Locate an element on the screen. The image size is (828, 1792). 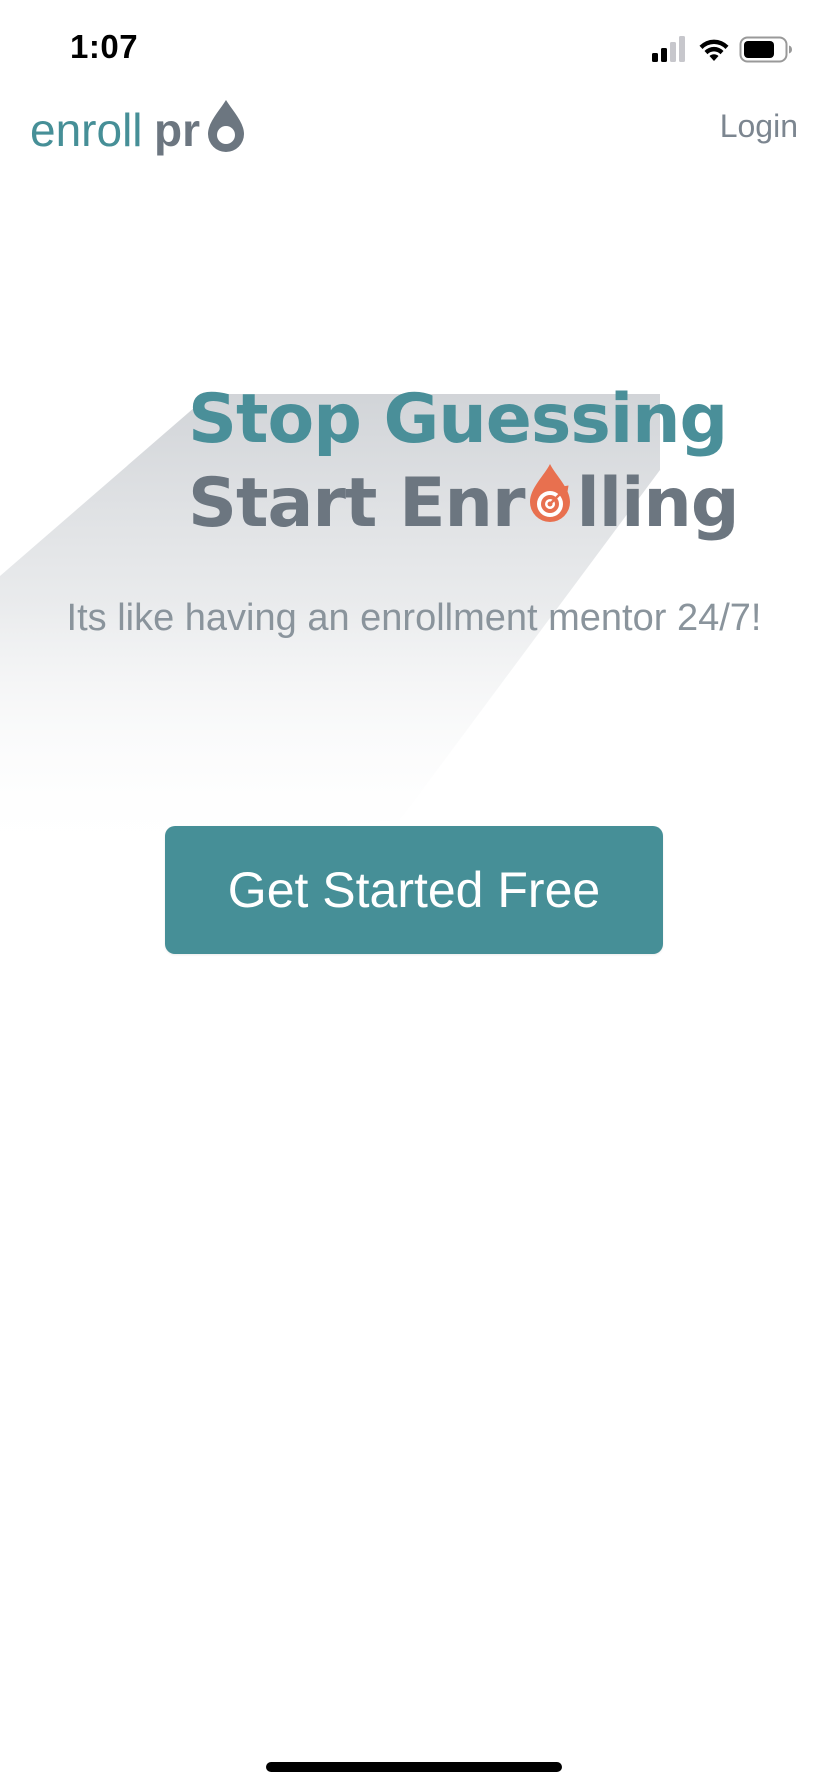
get-started-button: Get Started Free is located at coordinates (414, 890).